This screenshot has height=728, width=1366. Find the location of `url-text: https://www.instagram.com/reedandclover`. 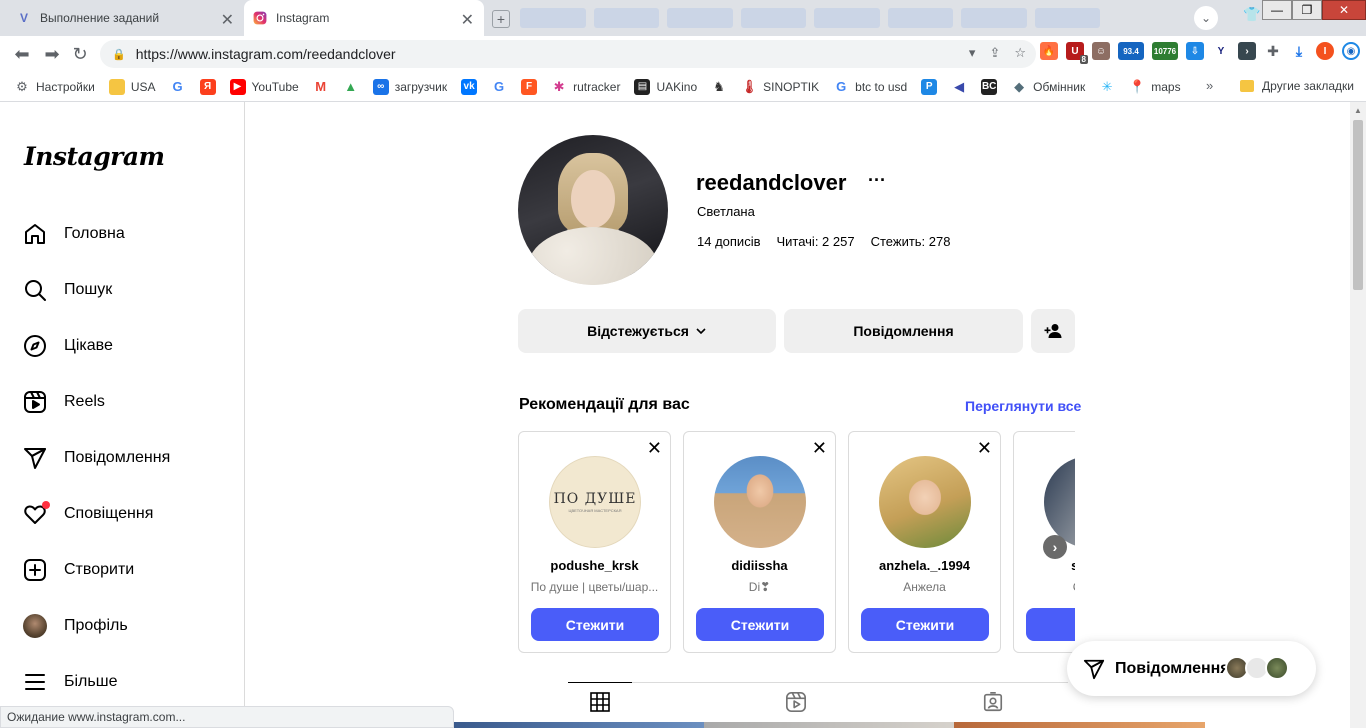

url-text: https://www.instagram.com/reedandclover is located at coordinates (266, 54).